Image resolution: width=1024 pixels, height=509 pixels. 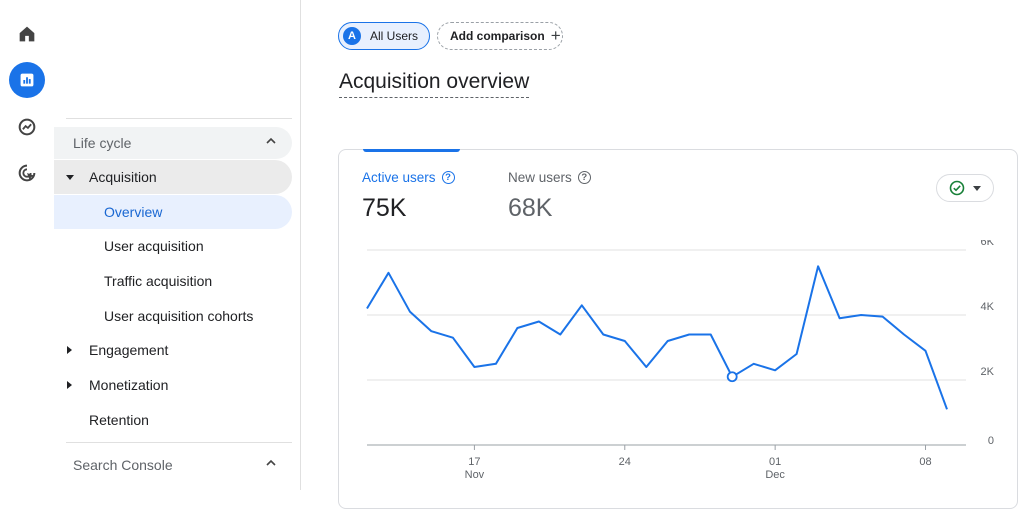 I want to click on nav-item-user-acquisition: User acquisition, so click(x=173, y=246).